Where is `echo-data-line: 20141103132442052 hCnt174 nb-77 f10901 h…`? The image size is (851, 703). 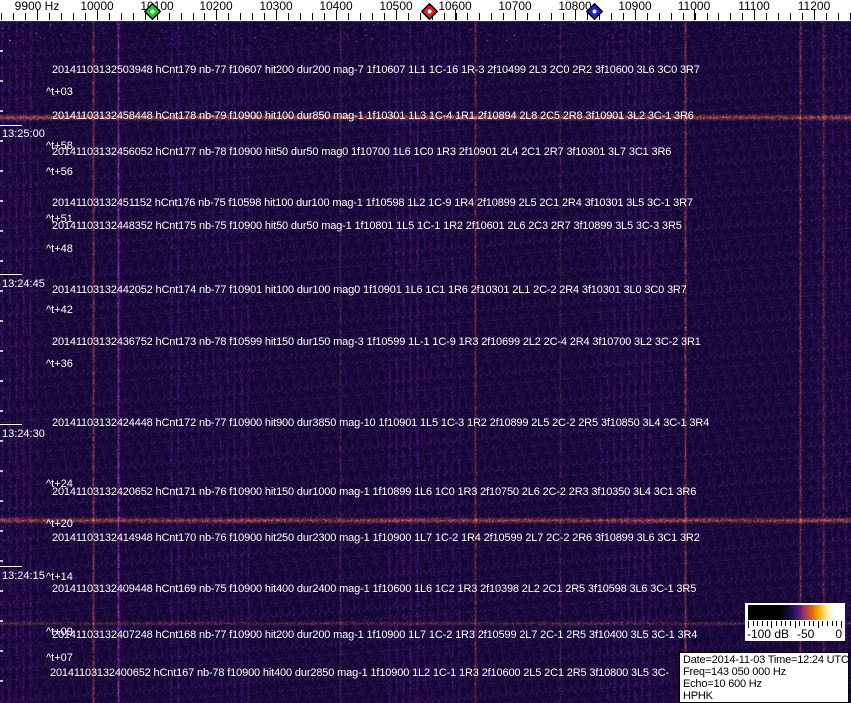 echo-data-line: 20141103132442052 hCnt174 nb-77 f10901 h… is located at coordinates (369, 290).